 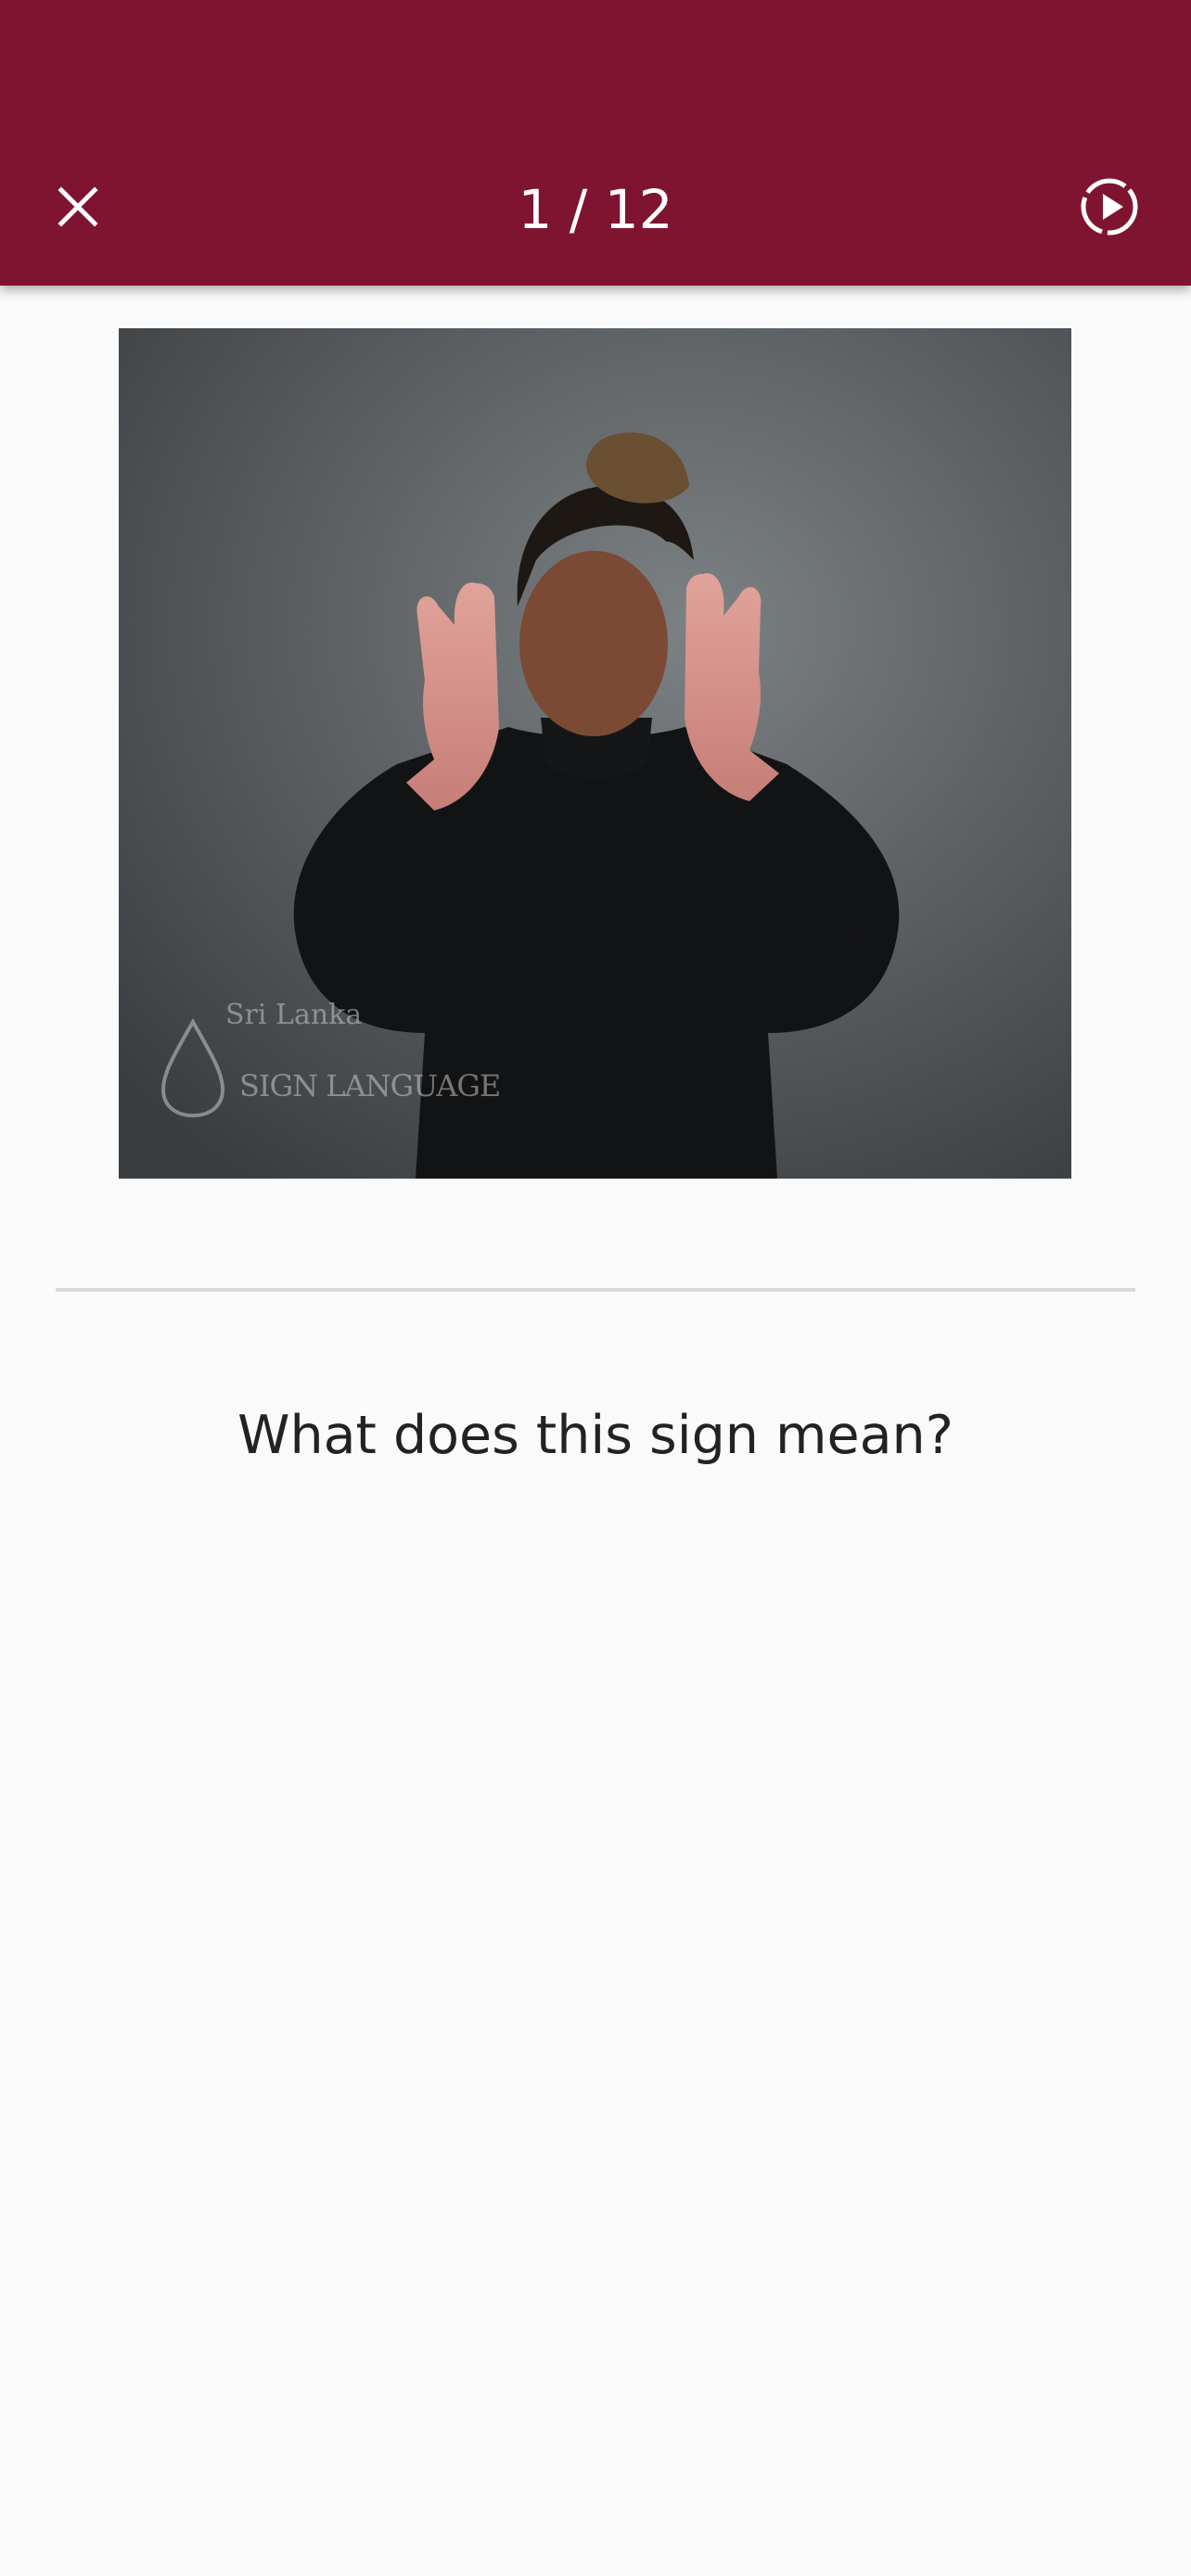 I want to click on app-bar: 1 / 12, so click(x=595, y=143).